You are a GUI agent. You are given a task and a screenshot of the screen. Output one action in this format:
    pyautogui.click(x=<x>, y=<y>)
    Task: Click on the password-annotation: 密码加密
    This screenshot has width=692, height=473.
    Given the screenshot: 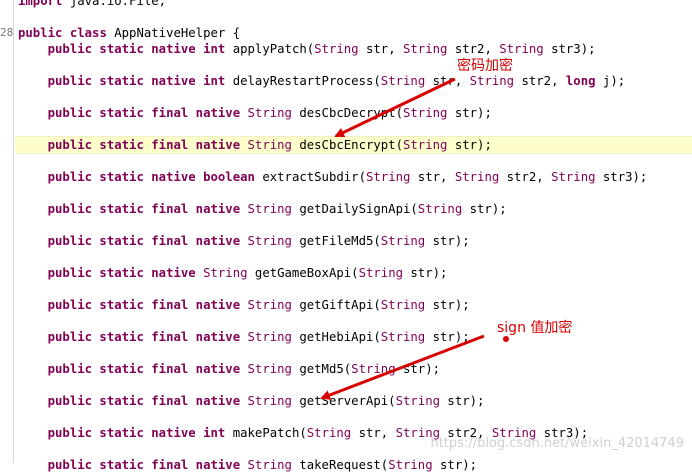 What is the action you would take?
    pyautogui.click(x=485, y=66)
    